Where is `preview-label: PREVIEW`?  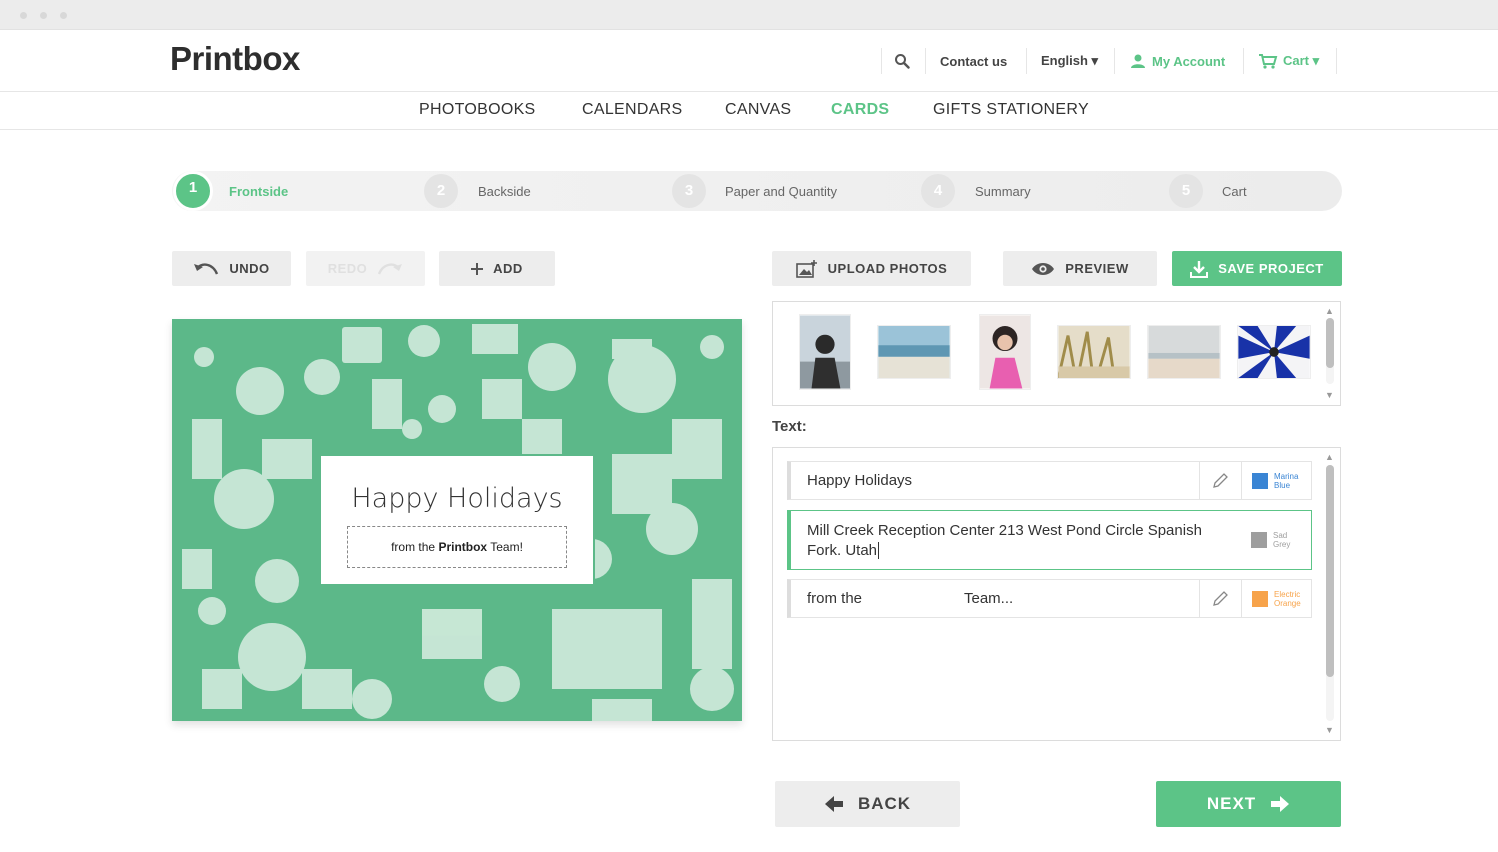 preview-label: PREVIEW is located at coordinates (1097, 268).